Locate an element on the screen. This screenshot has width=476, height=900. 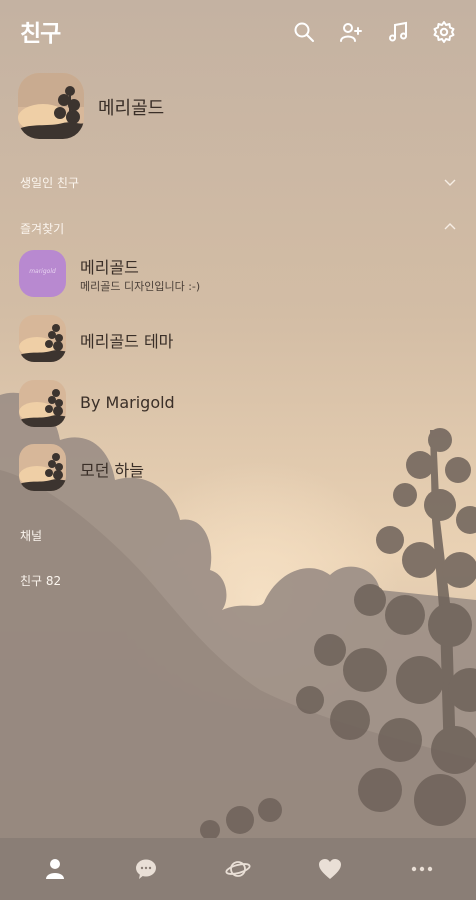
my-avatar is located at coordinates (51, 106).